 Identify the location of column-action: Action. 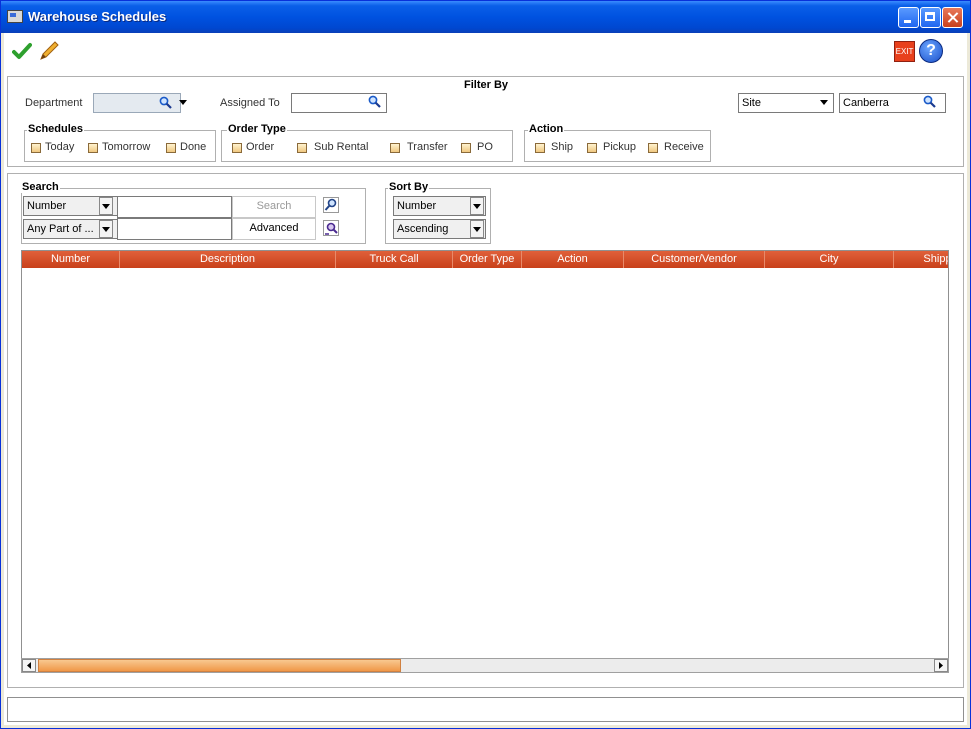
(573, 259).